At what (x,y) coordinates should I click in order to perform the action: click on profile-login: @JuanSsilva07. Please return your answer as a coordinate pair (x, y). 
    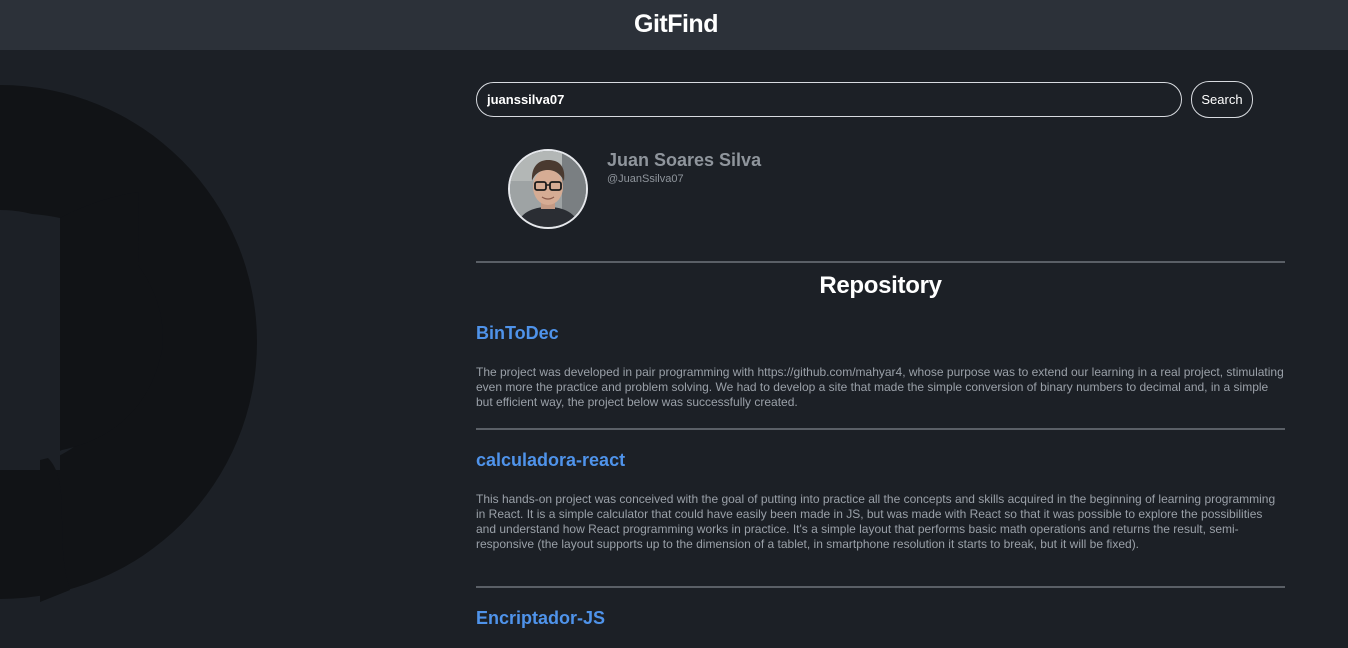
    Looking at the image, I should click on (645, 179).